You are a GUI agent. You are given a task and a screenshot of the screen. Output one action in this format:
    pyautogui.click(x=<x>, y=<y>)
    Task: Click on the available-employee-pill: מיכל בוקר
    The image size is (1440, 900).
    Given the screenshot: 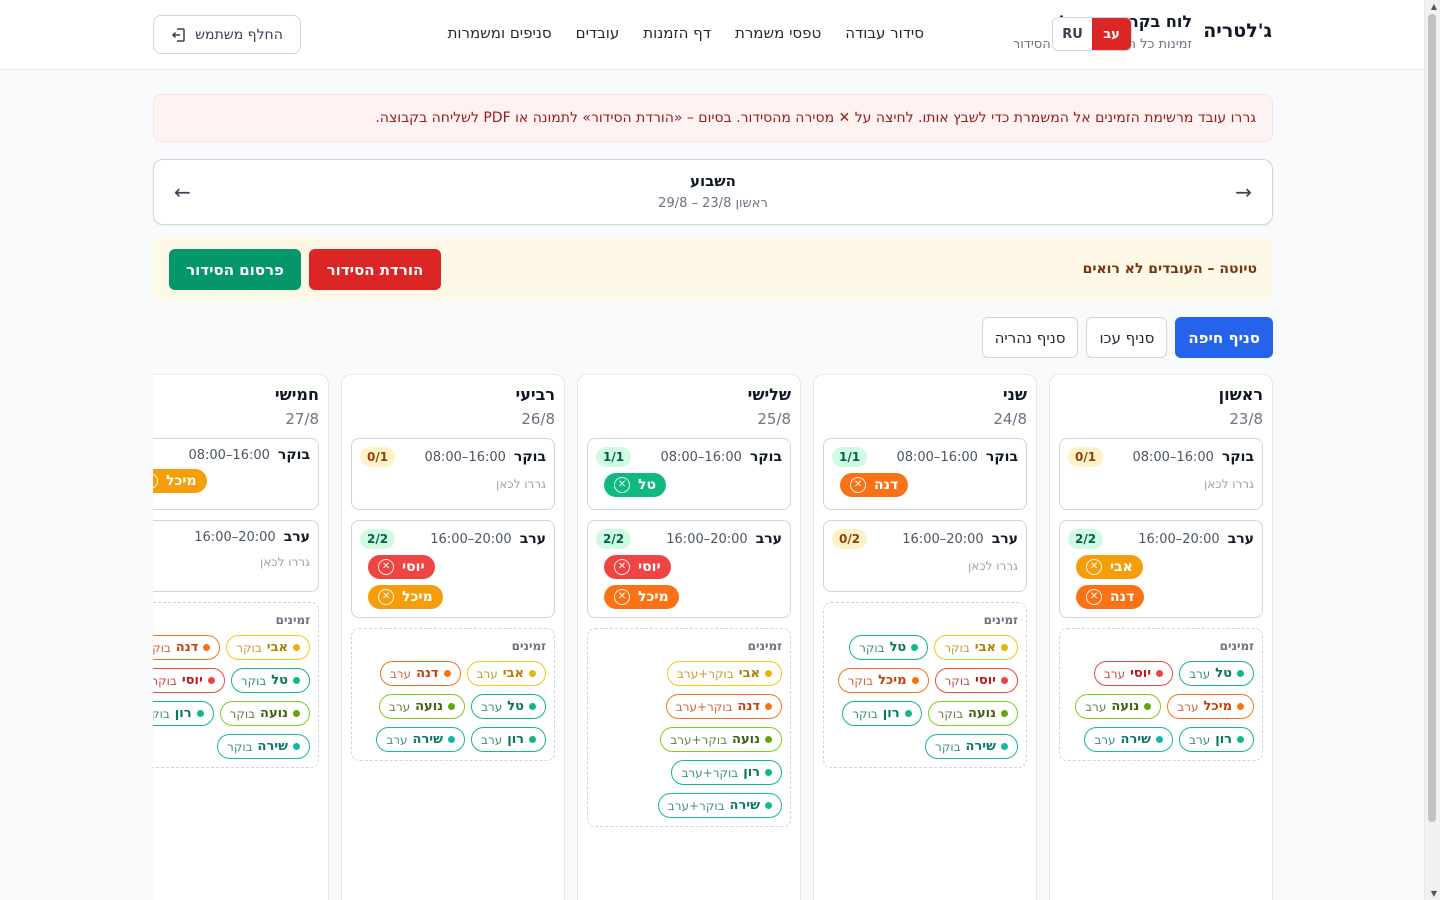 What is the action you would take?
    pyautogui.click(x=883, y=680)
    